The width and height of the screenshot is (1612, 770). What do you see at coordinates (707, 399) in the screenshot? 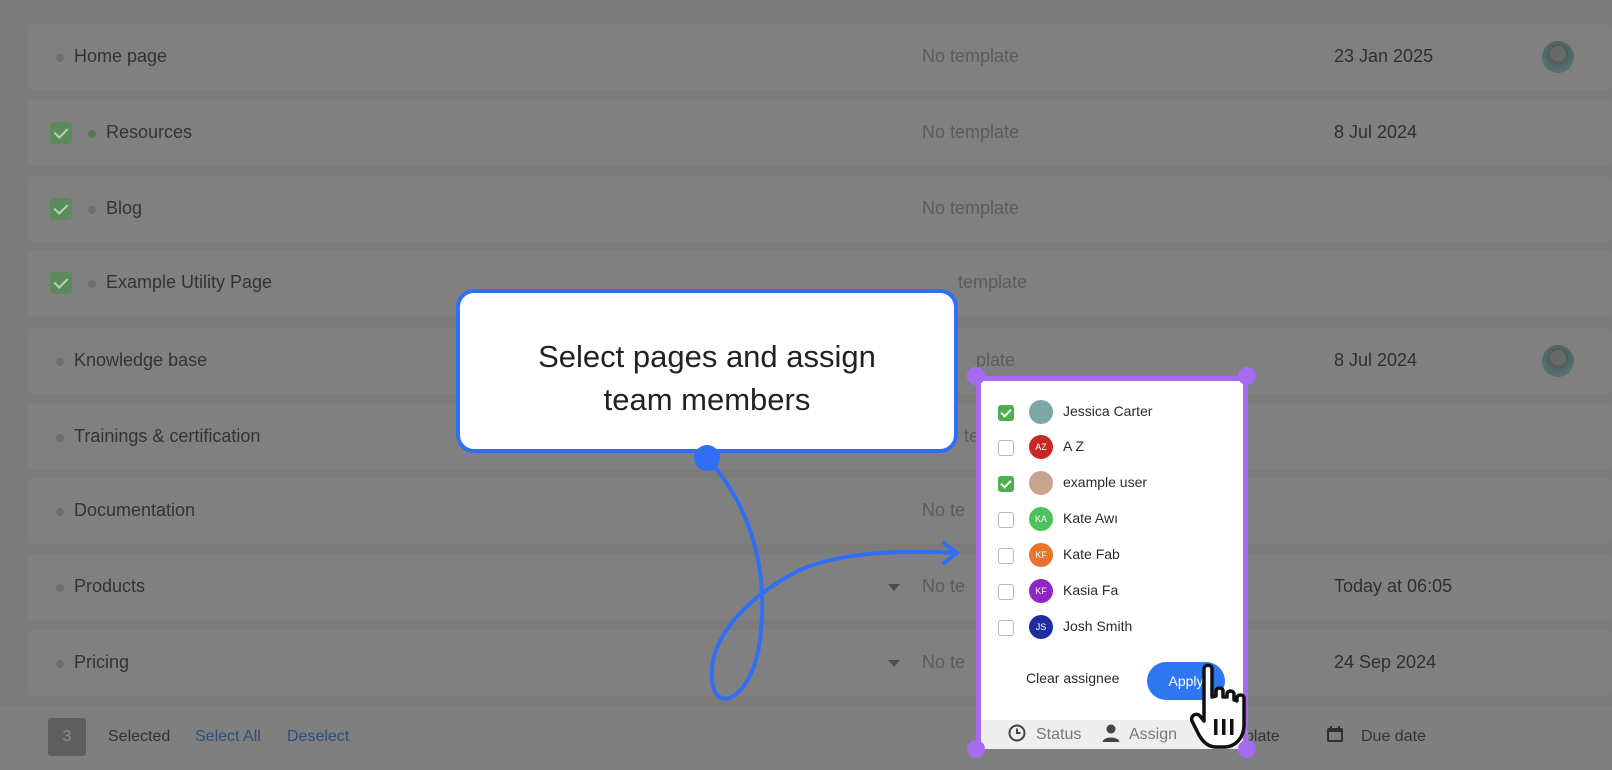
I see `callout-line-2: team members` at bounding box center [707, 399].